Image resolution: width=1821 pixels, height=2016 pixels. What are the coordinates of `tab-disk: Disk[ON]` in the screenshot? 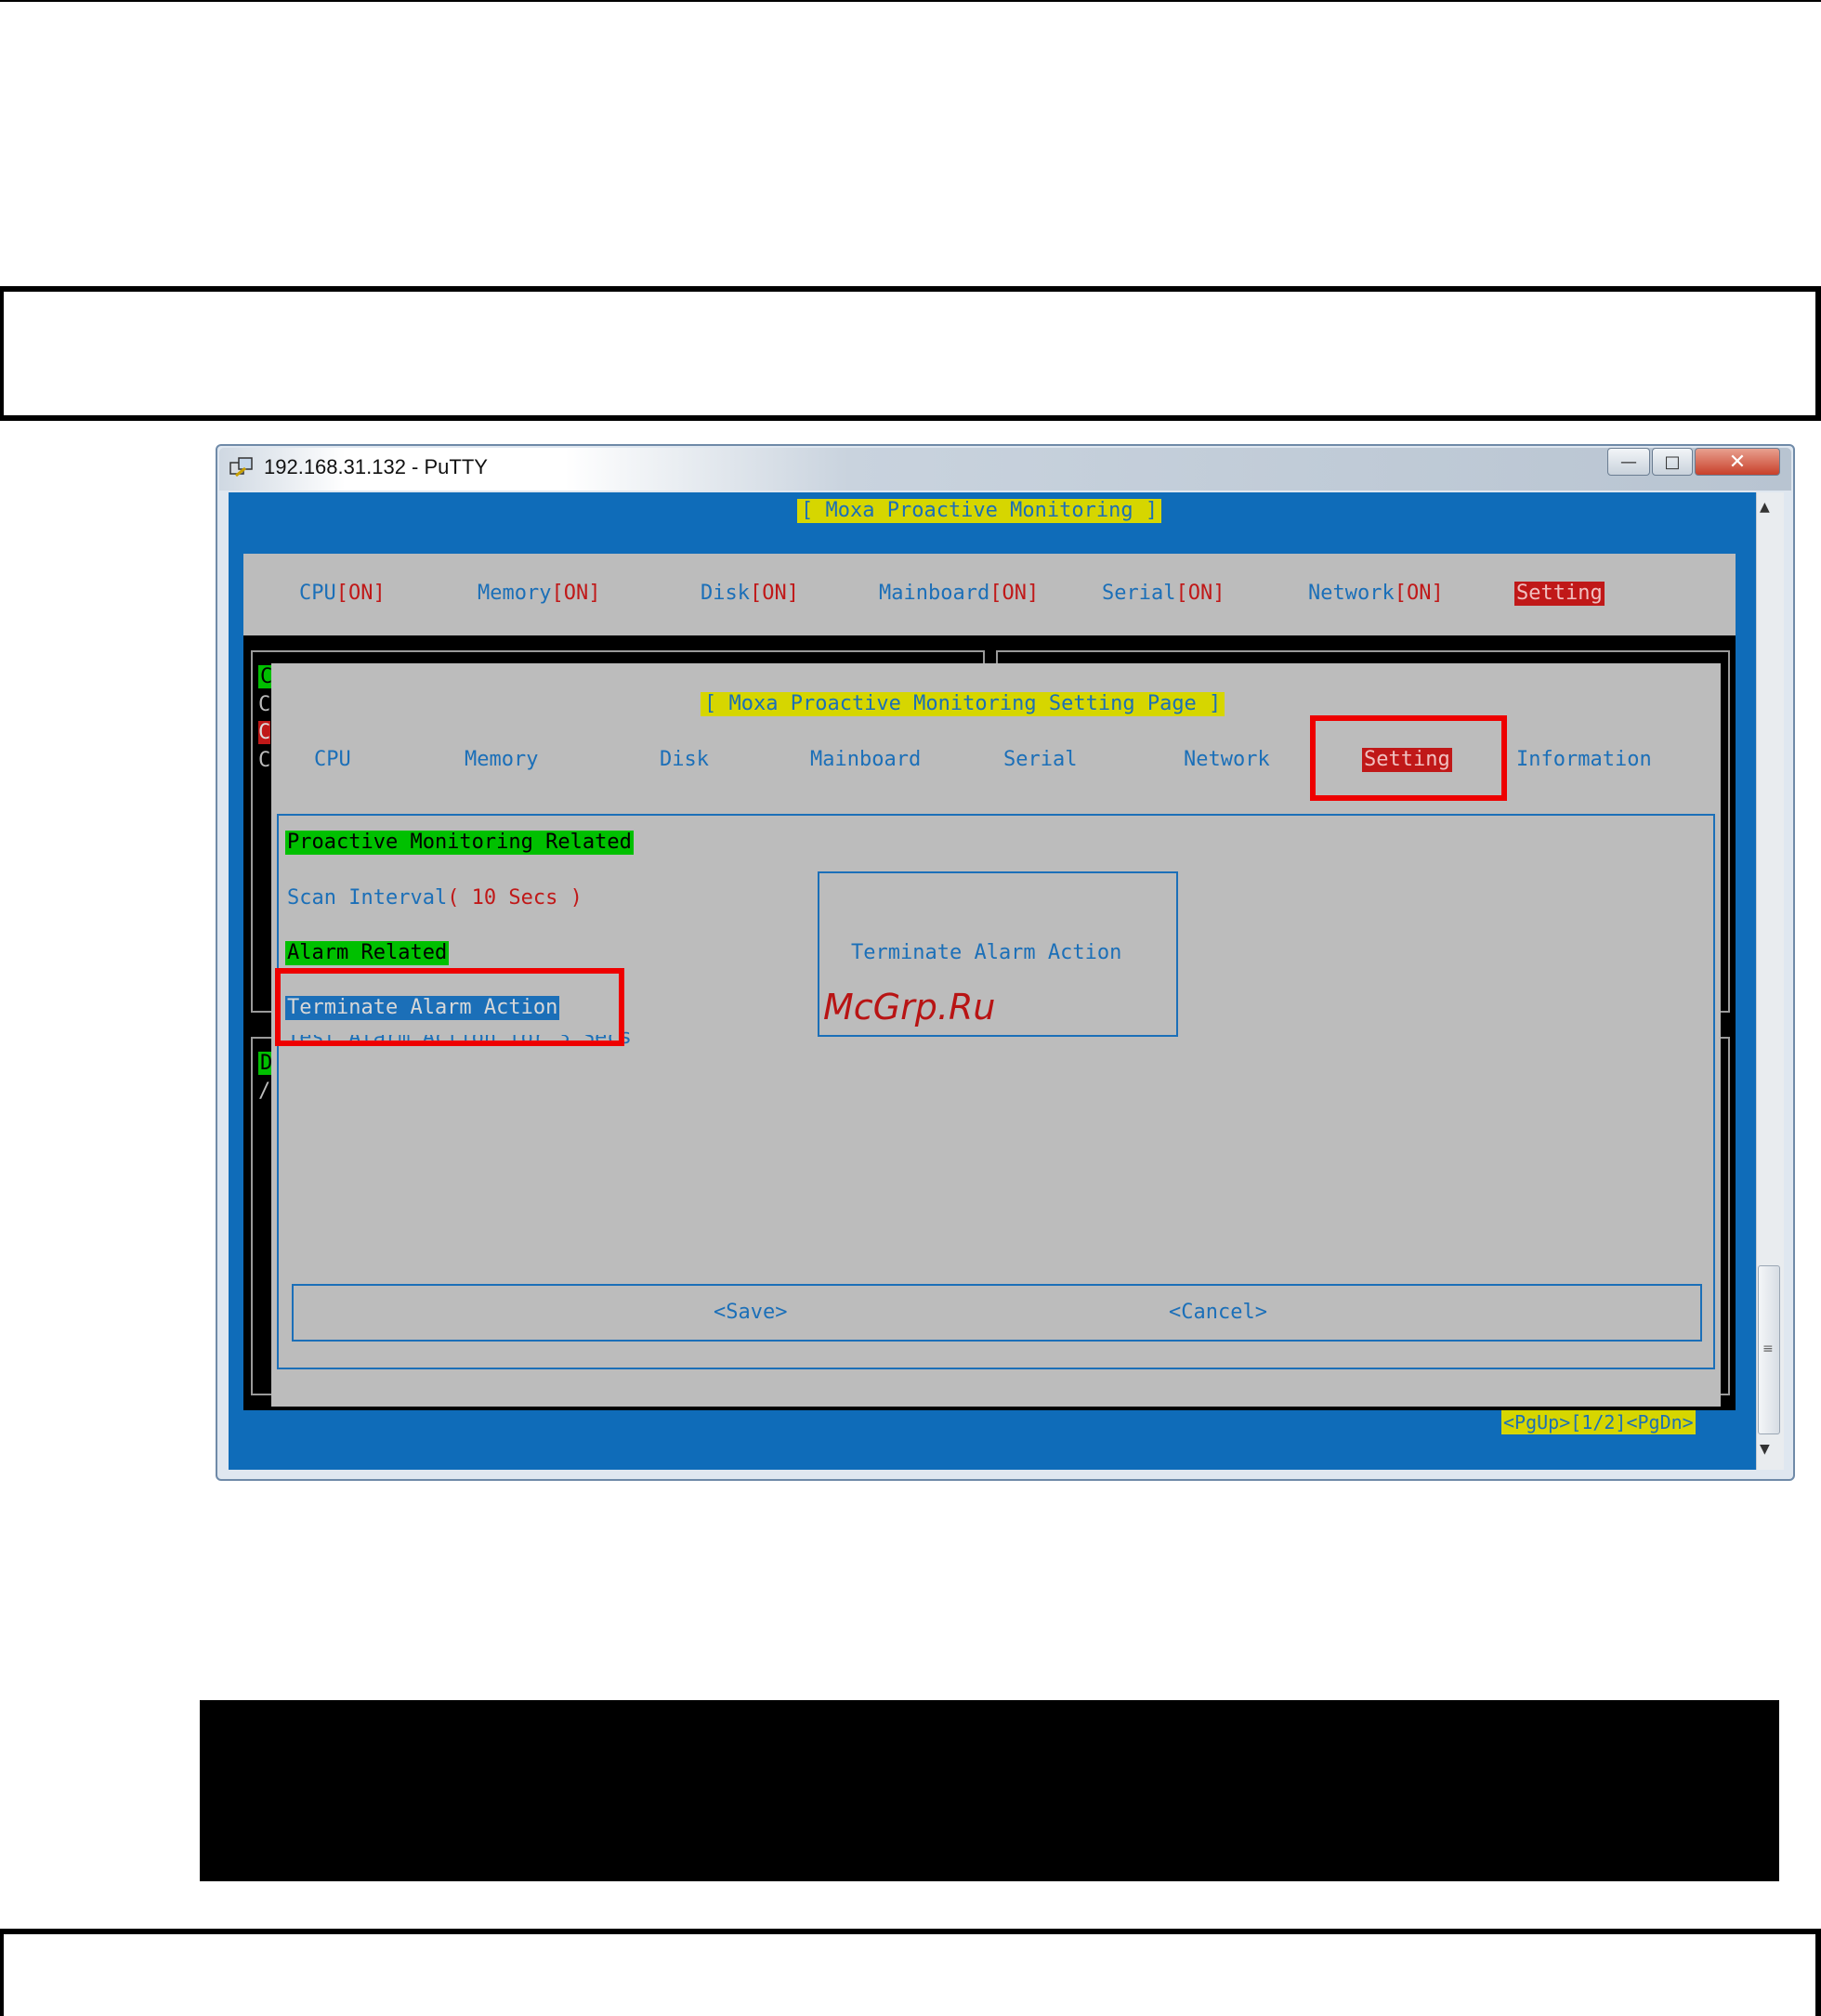 It's located at (750, 594).